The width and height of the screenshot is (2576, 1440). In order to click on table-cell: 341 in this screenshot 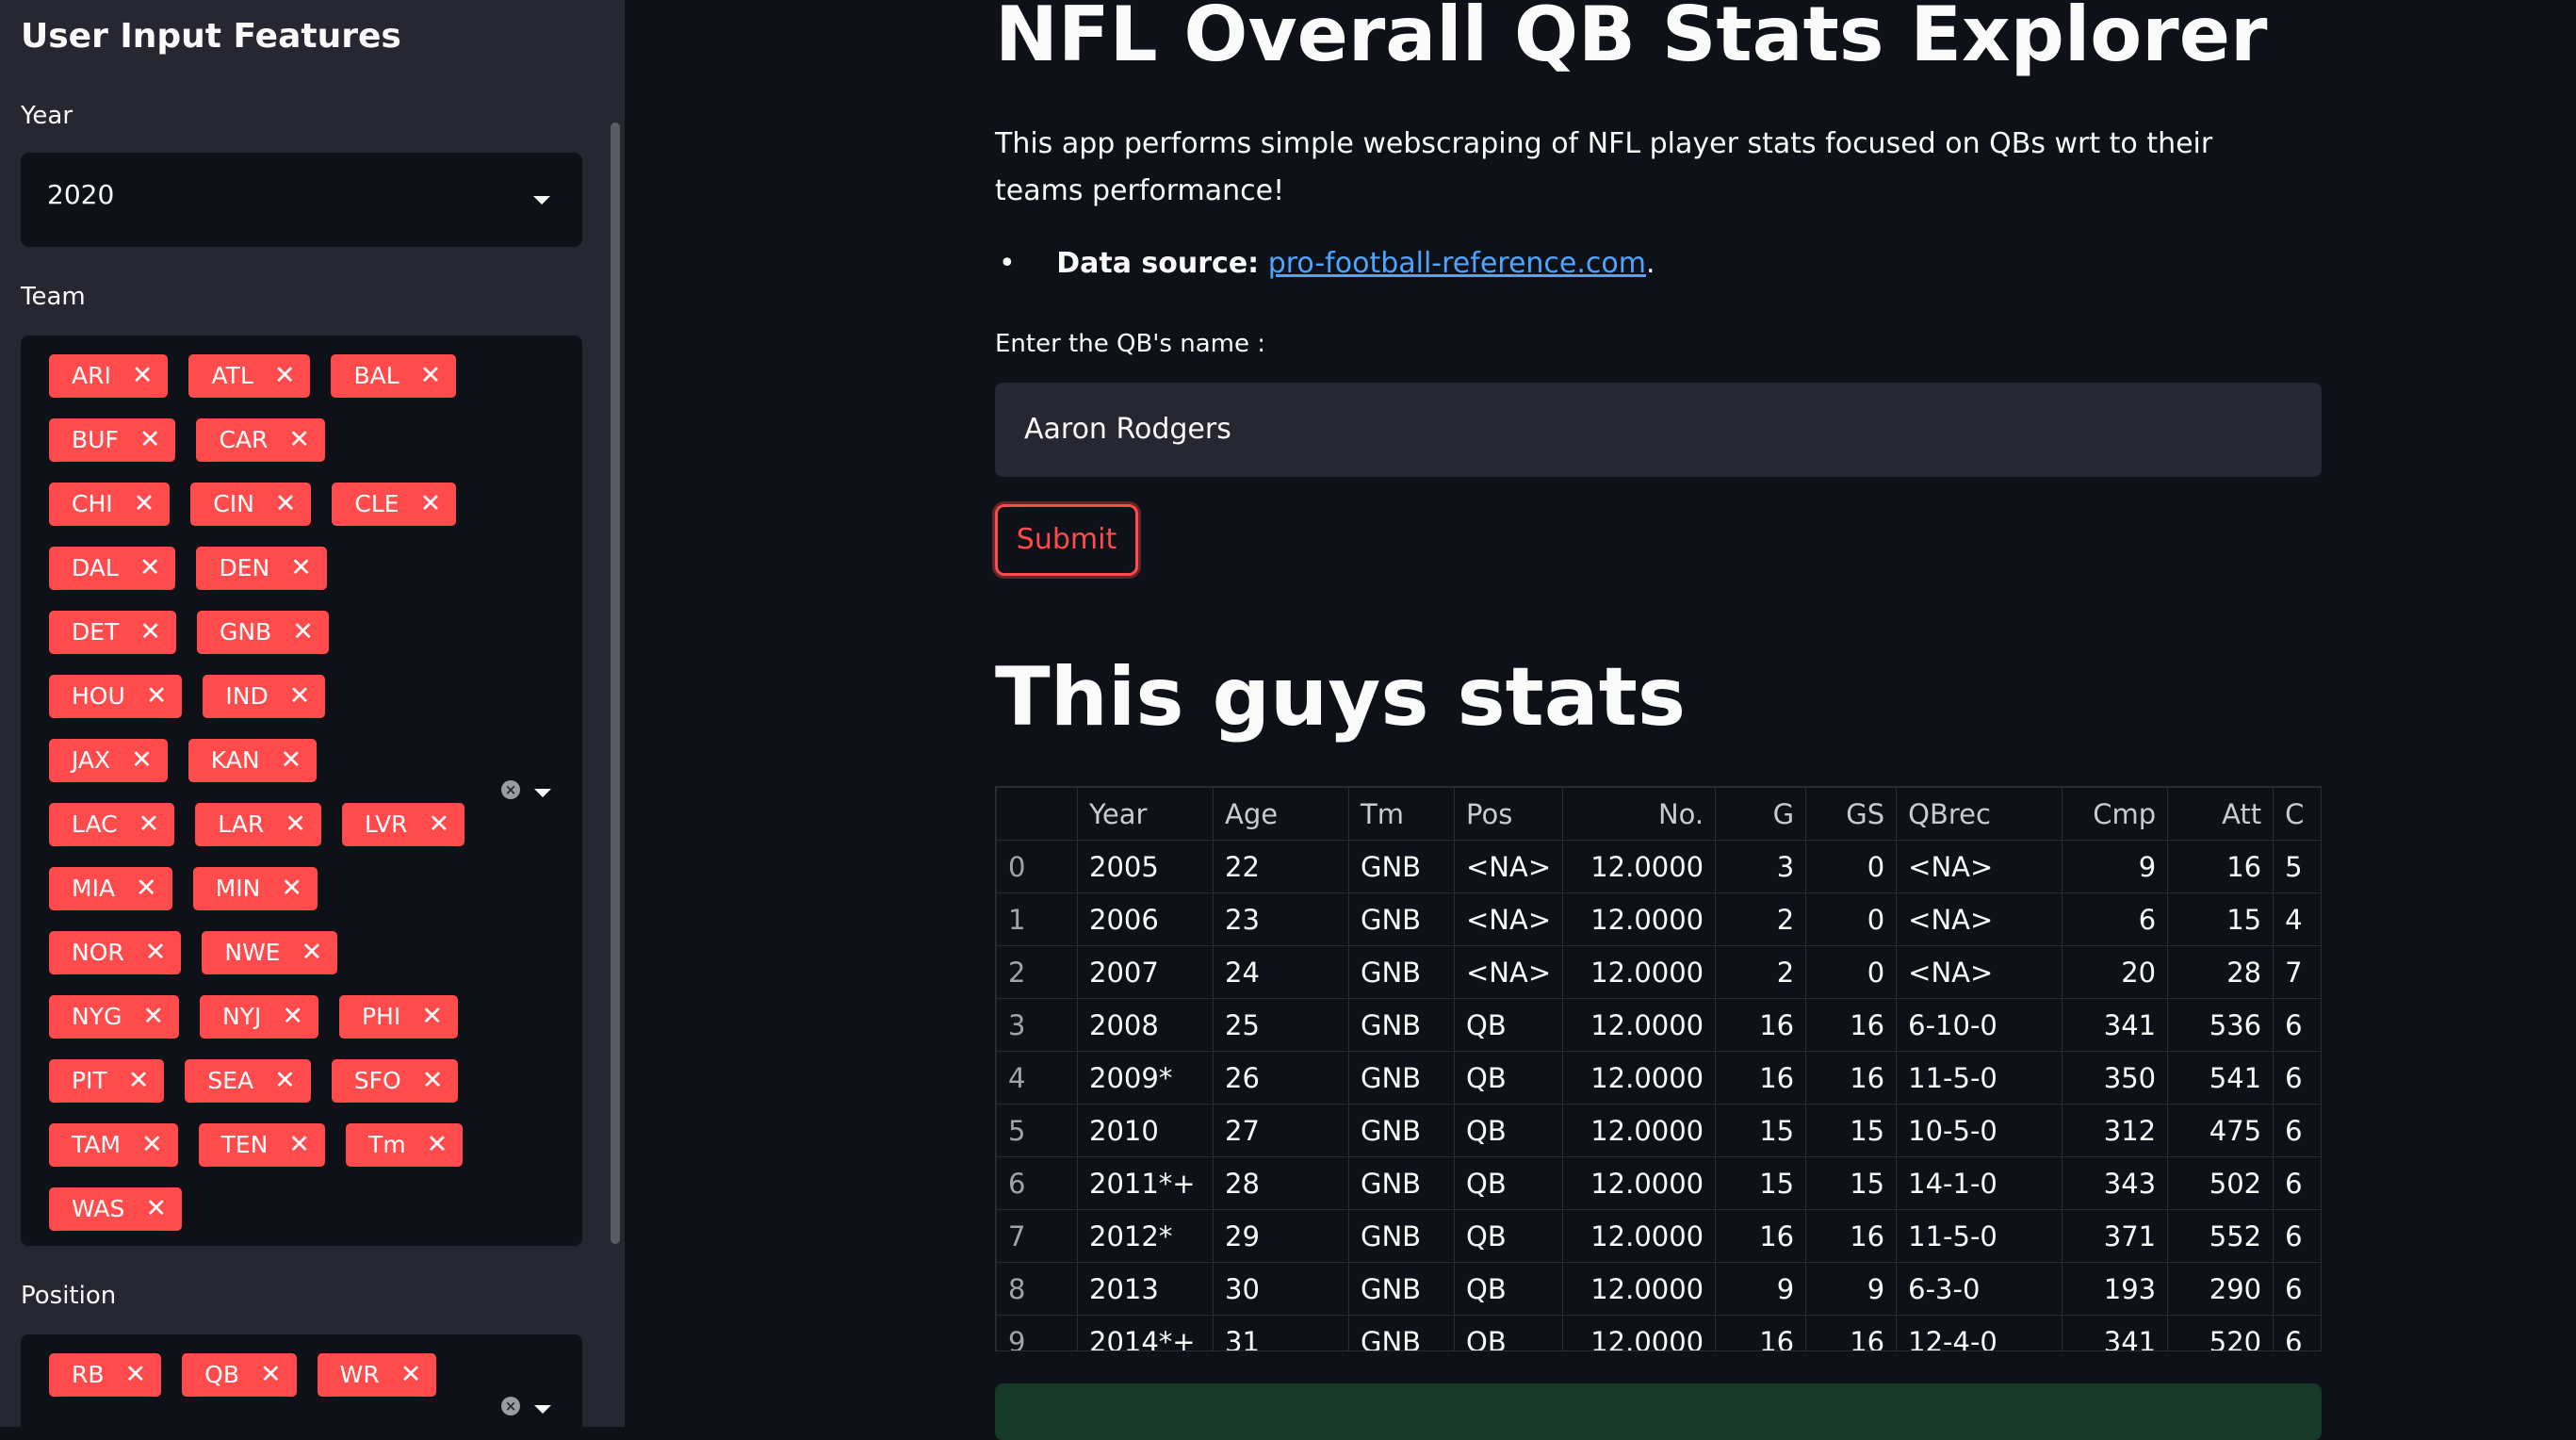, I will do `click(2115, 1025)`.